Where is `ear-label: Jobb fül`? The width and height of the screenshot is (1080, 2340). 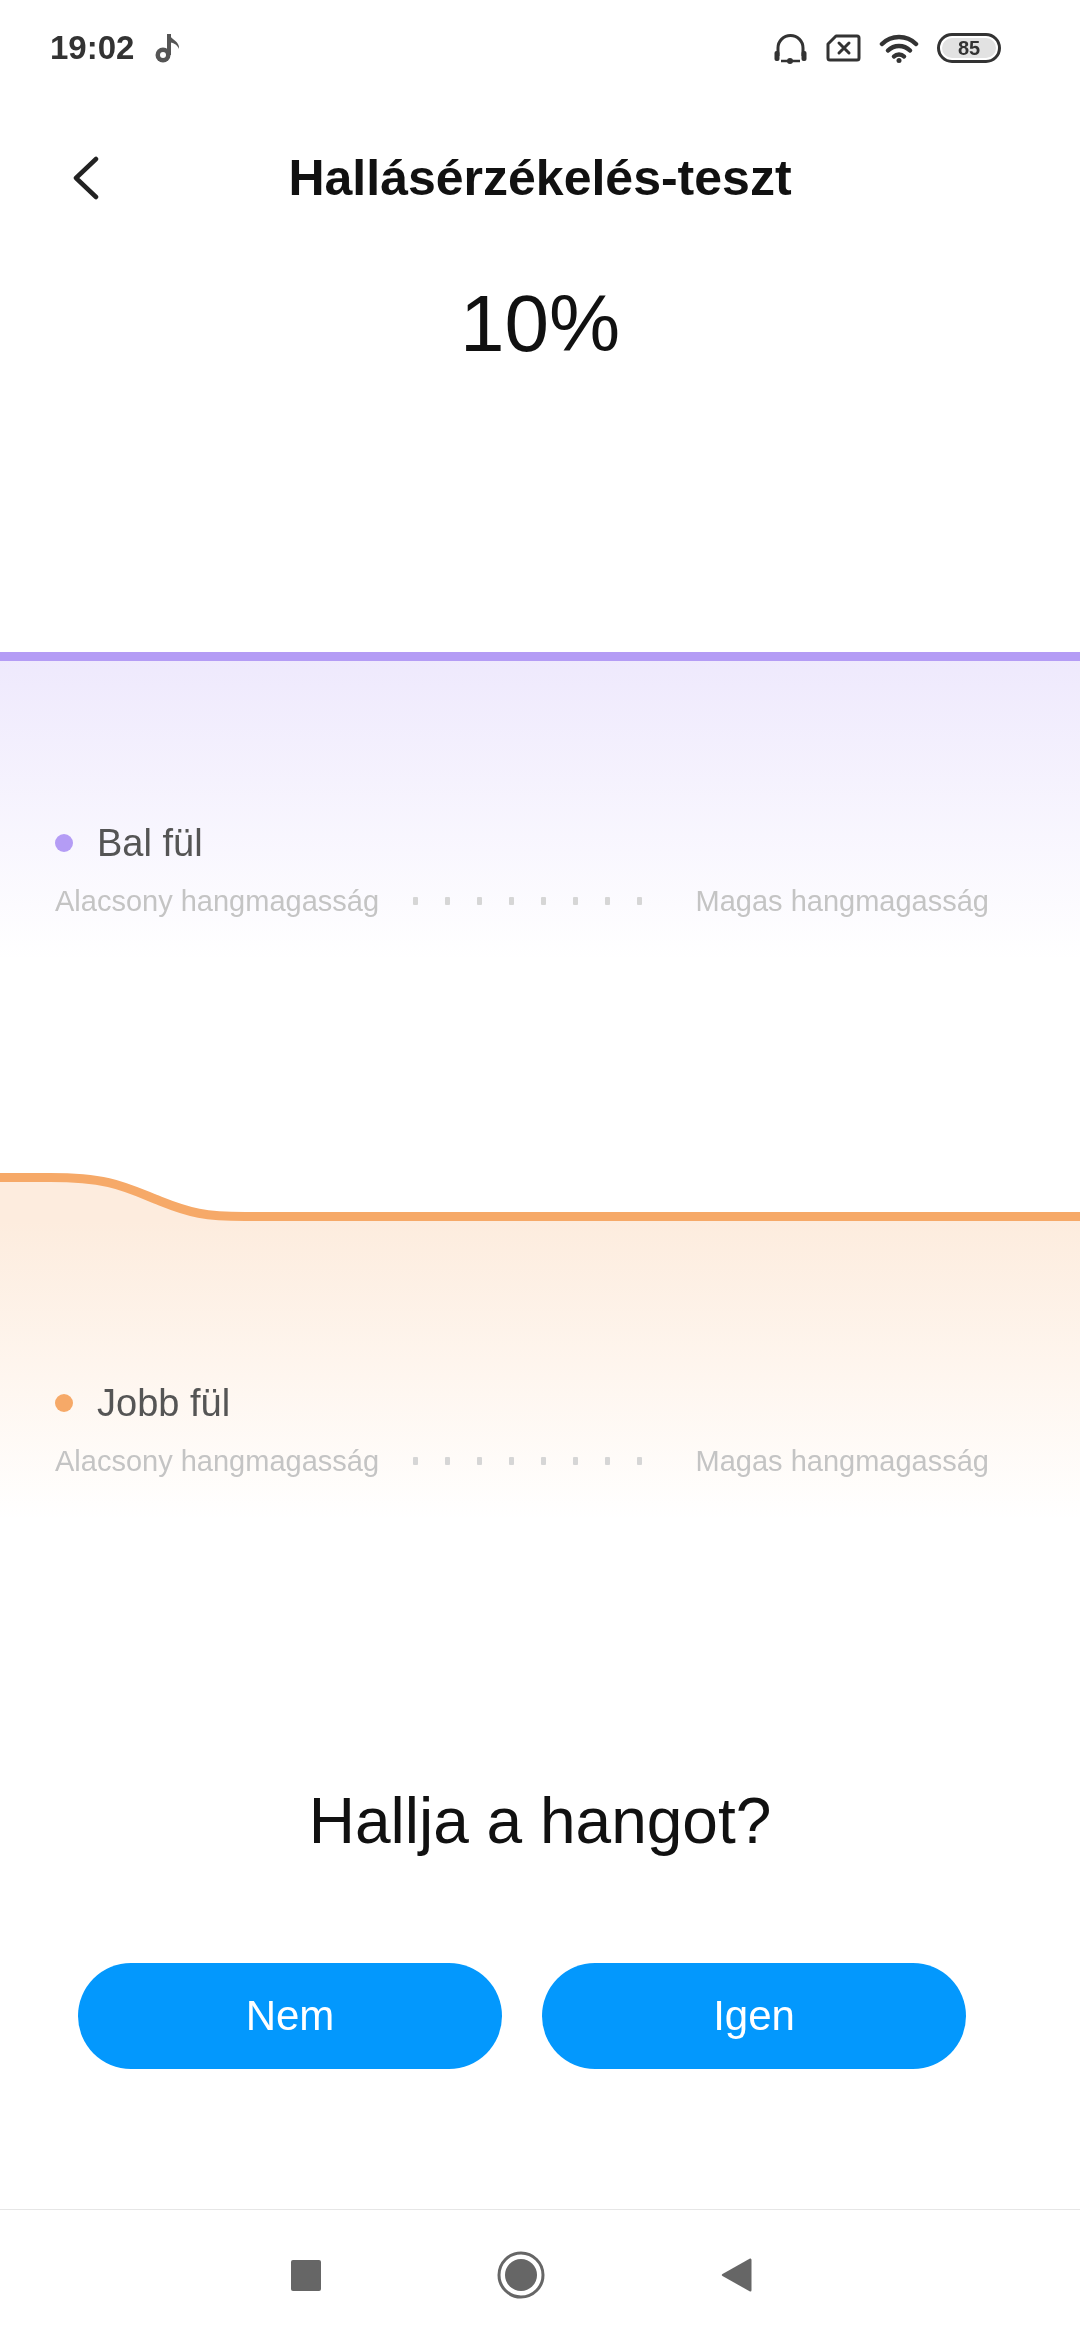 ear-label: Jobb fül is located at coordinates (164, 1403).